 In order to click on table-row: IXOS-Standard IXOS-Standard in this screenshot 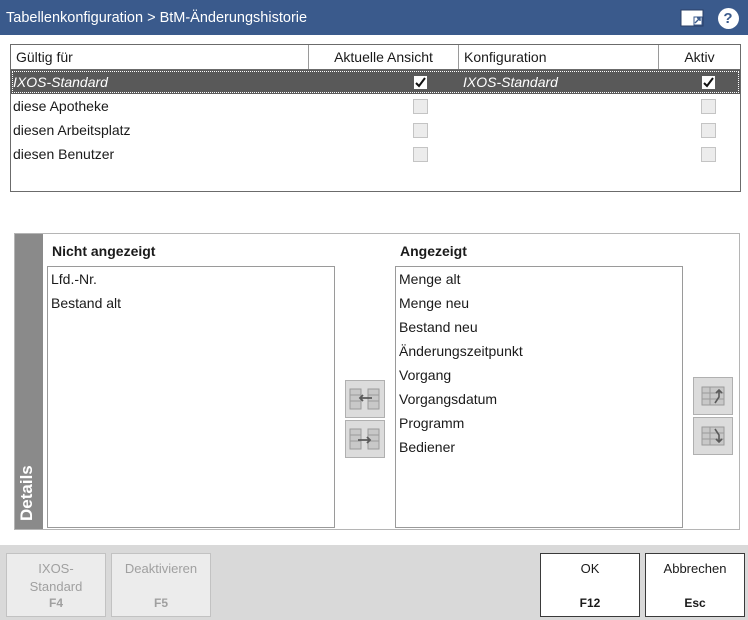, I will do `click(375, 82)`.